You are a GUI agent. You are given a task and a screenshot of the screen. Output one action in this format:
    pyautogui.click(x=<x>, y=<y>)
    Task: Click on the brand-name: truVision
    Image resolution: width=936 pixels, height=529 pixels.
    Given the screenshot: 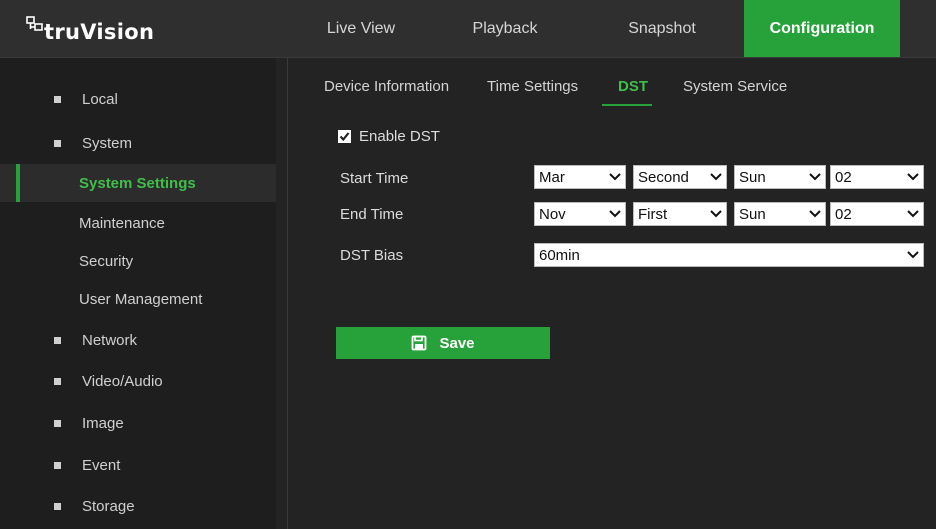 What is the action you would take?
    pyautogui.click(x=99, y=32)
    